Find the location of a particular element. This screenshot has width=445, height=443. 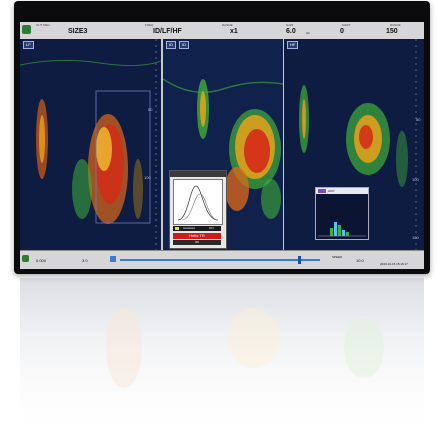

depth-label-150-hf: 150 is located at coordinates (415, 237).